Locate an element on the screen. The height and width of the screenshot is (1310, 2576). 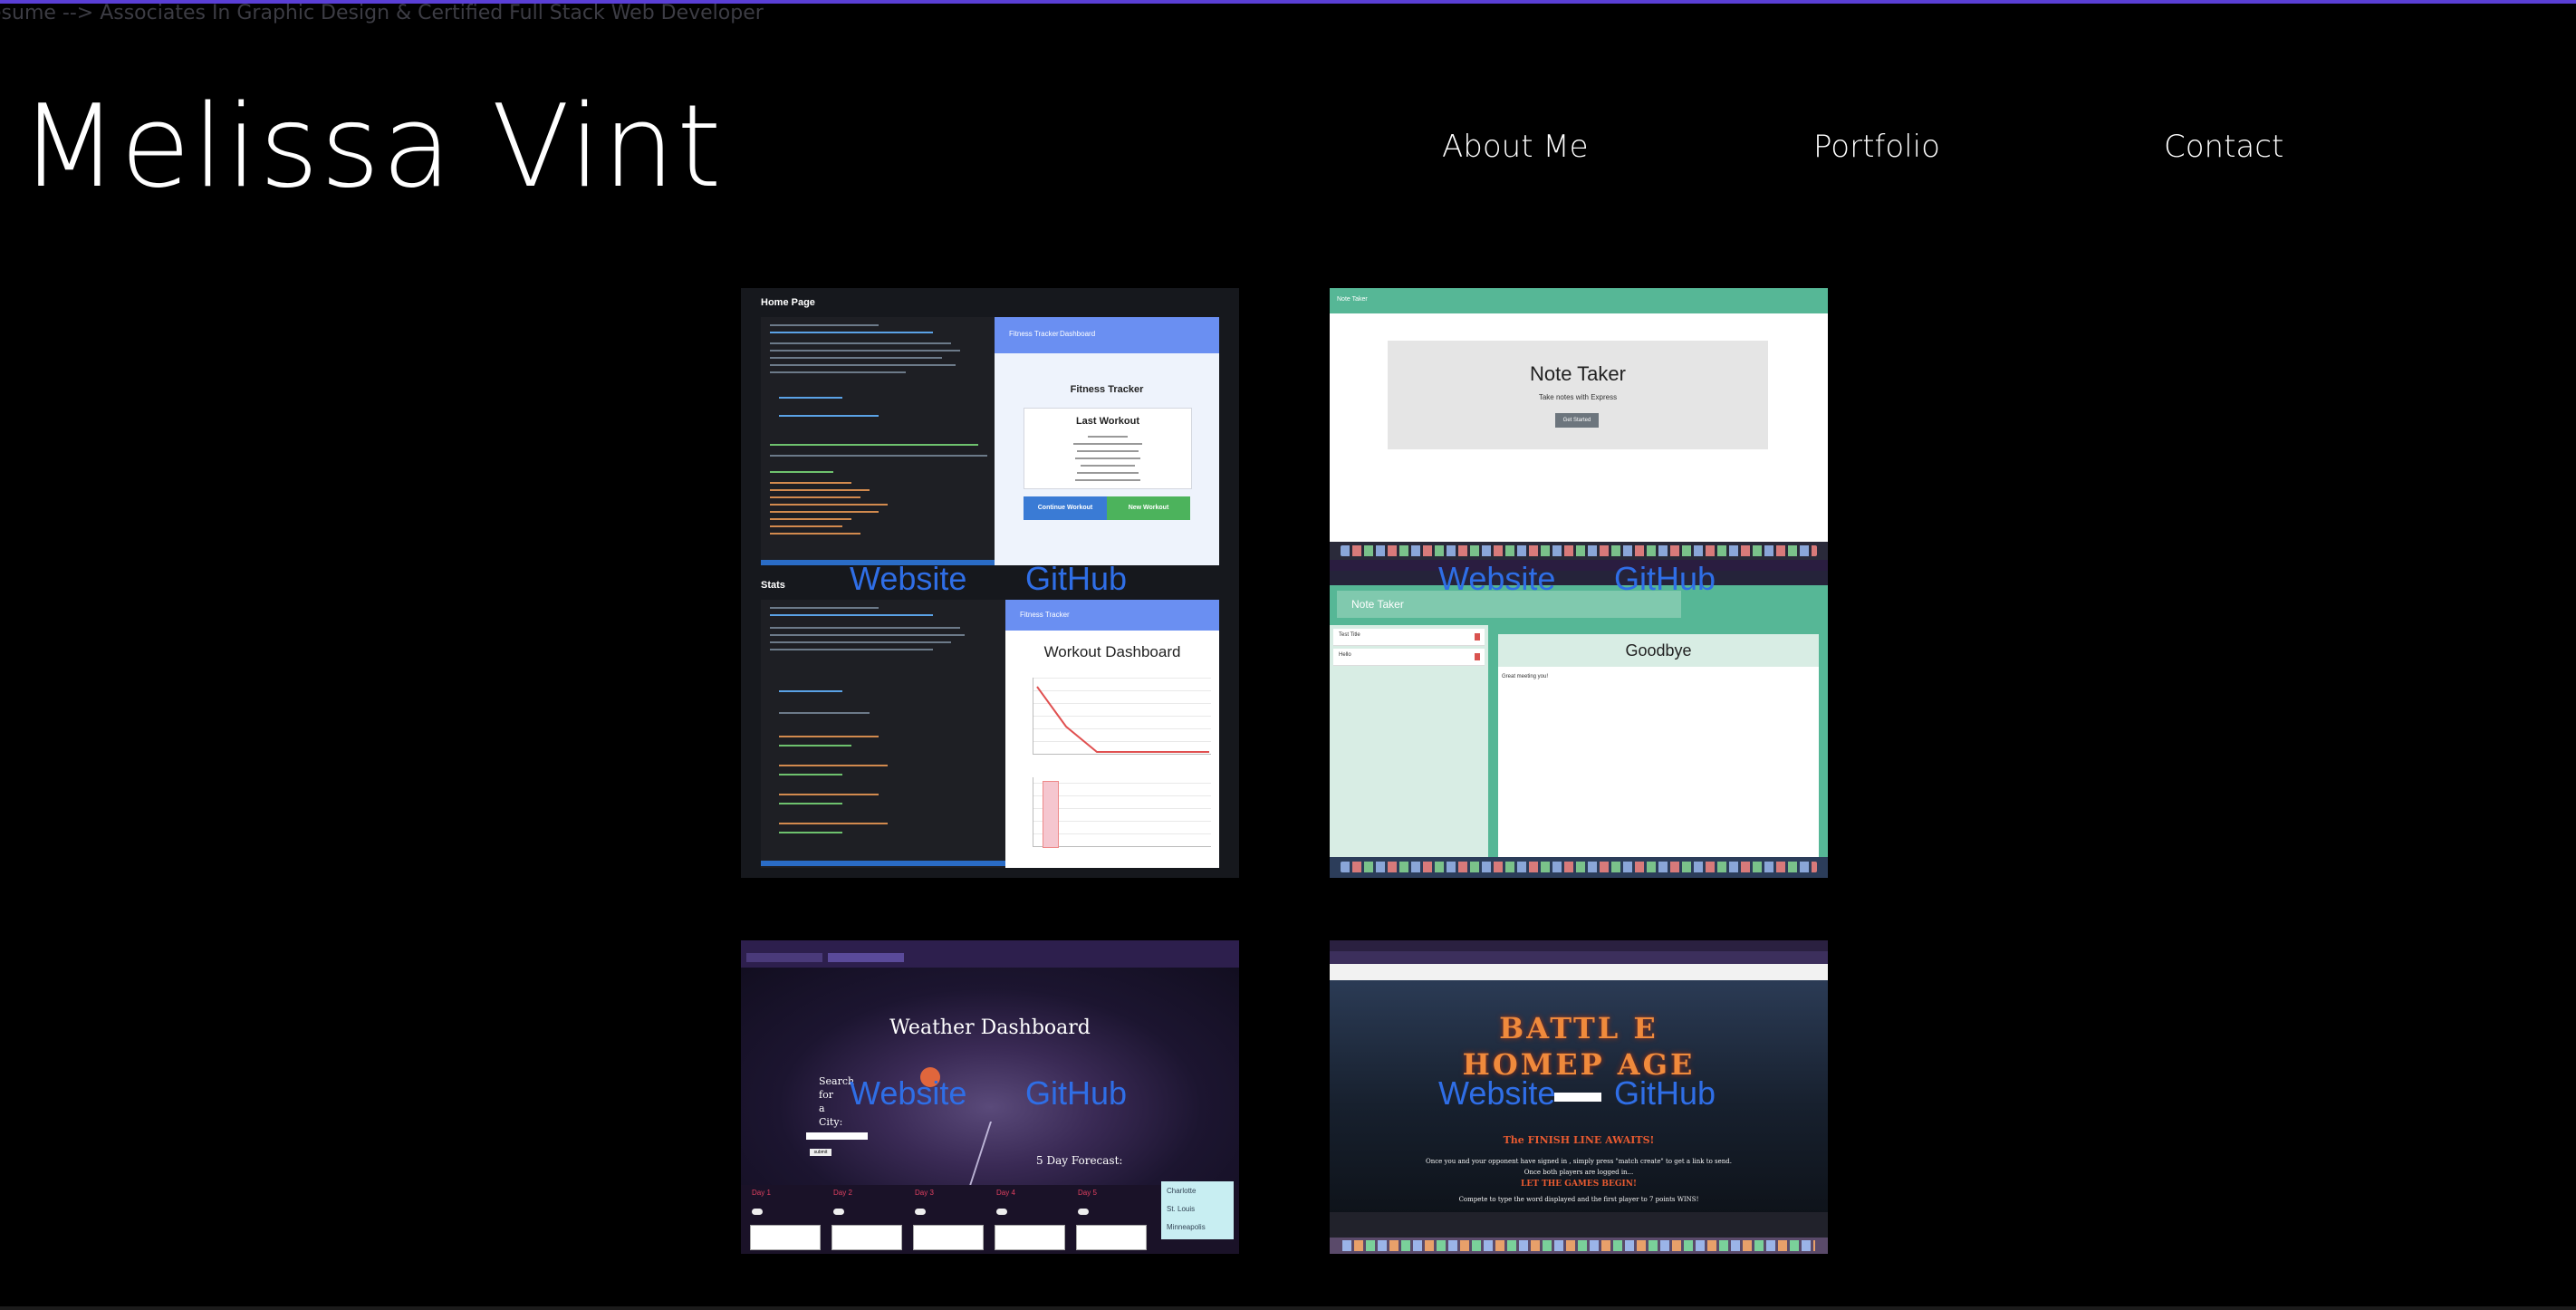
workout-dashboard-preview: Fitness Tracker Workout Dashboard is located at coordinates (1112, 734).